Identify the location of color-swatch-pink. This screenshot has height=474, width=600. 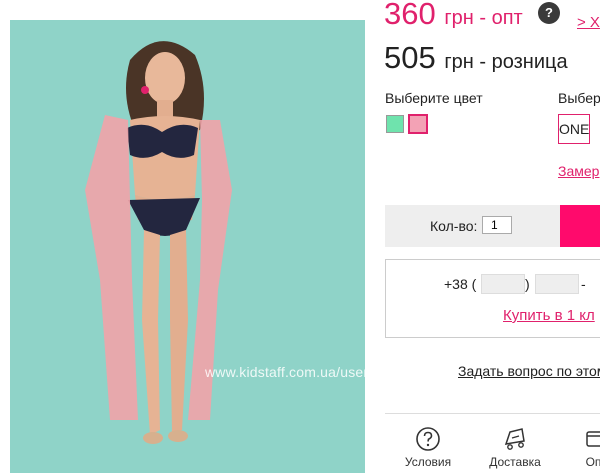
(418, 124).